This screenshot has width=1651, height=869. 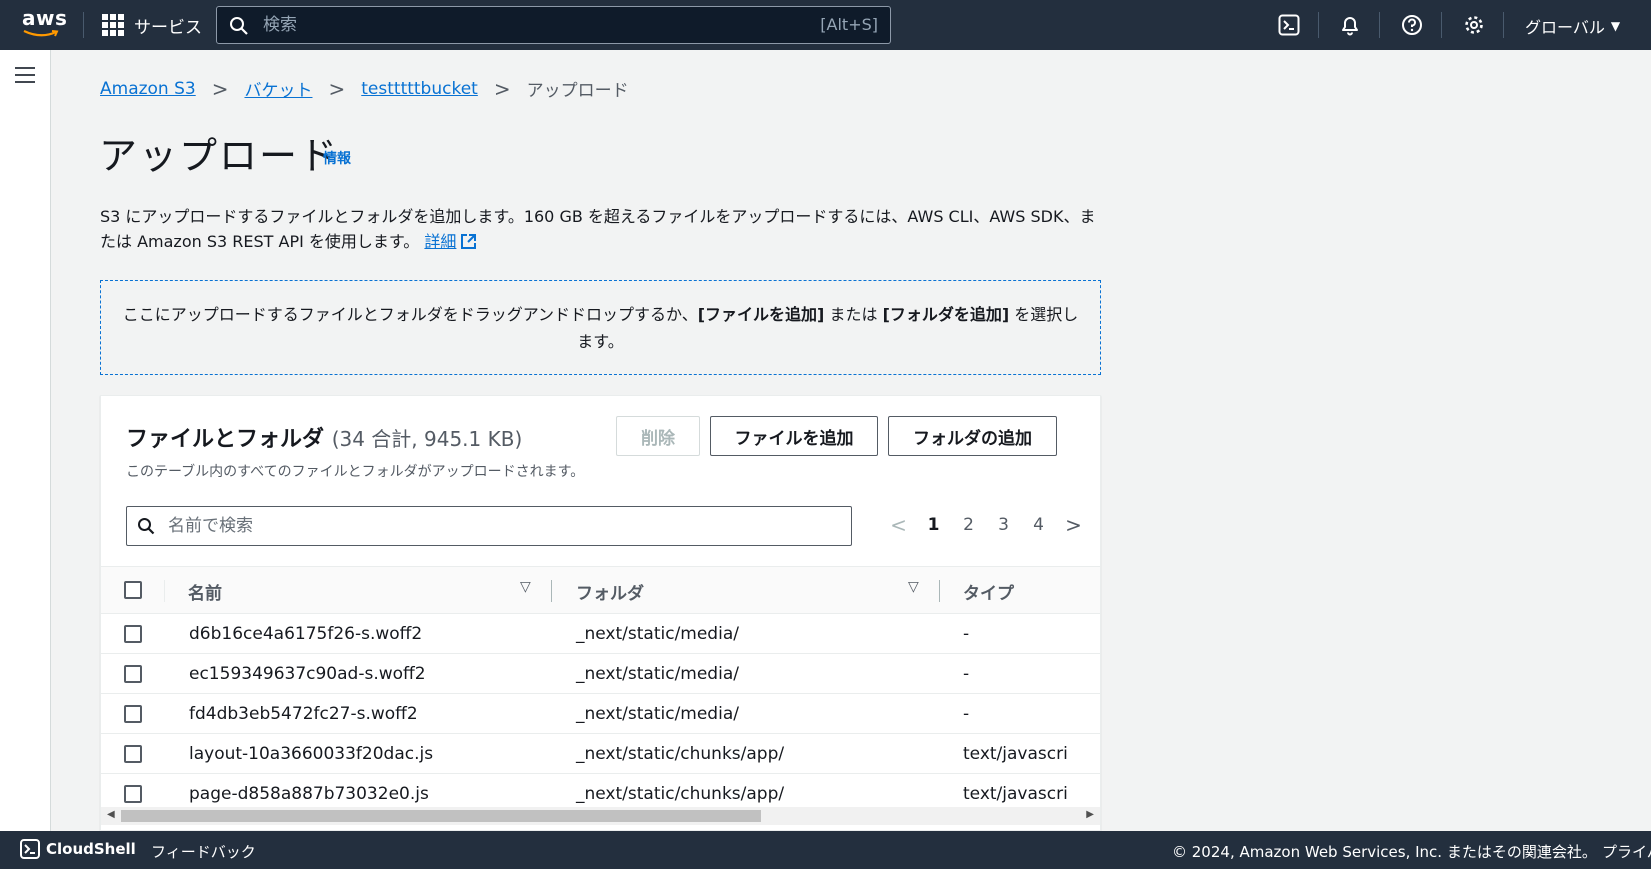 What do you see at coordinates (133, 590) in the screenshot?
I see `select-all-checkbox` at bounding box center [133, 590].